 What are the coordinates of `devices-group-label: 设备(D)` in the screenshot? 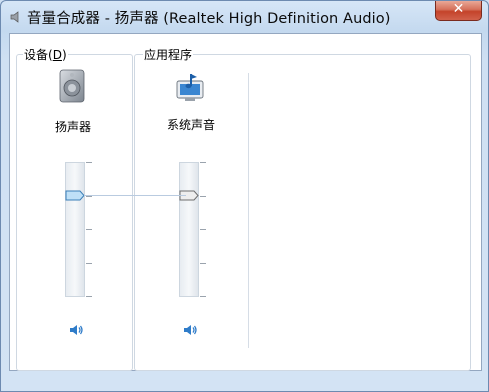 It's located at (45, 54).